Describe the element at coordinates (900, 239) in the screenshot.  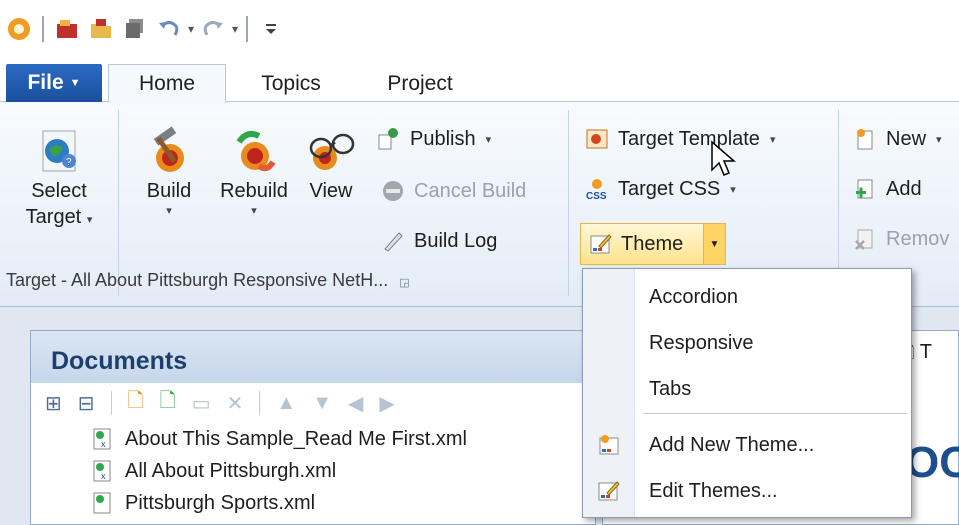
I see `remove-button: Remov` at that location.